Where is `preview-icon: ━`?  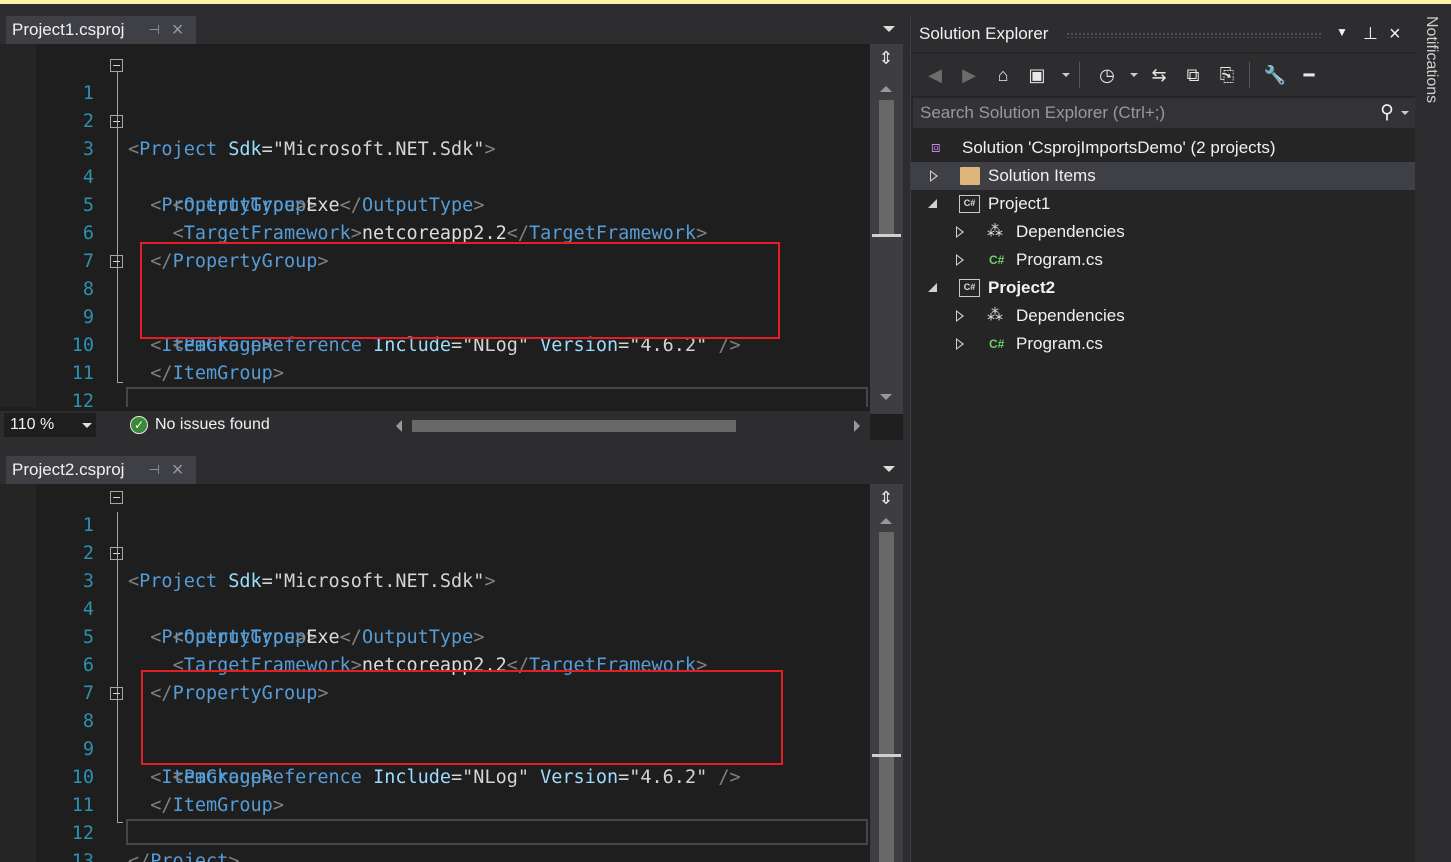 preview-icon: ━ is located at coordinates (1309, 75).